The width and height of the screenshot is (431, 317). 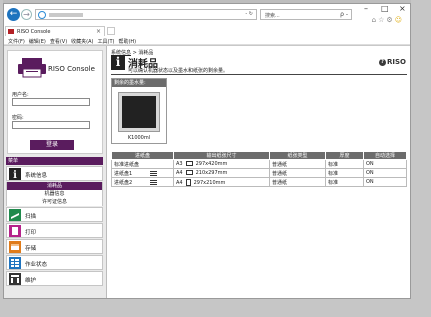 What do you see at coordinates (16, 41) in the screenshot?
I see `menu-file: 文件(F)` at bounding box center [16, 41].